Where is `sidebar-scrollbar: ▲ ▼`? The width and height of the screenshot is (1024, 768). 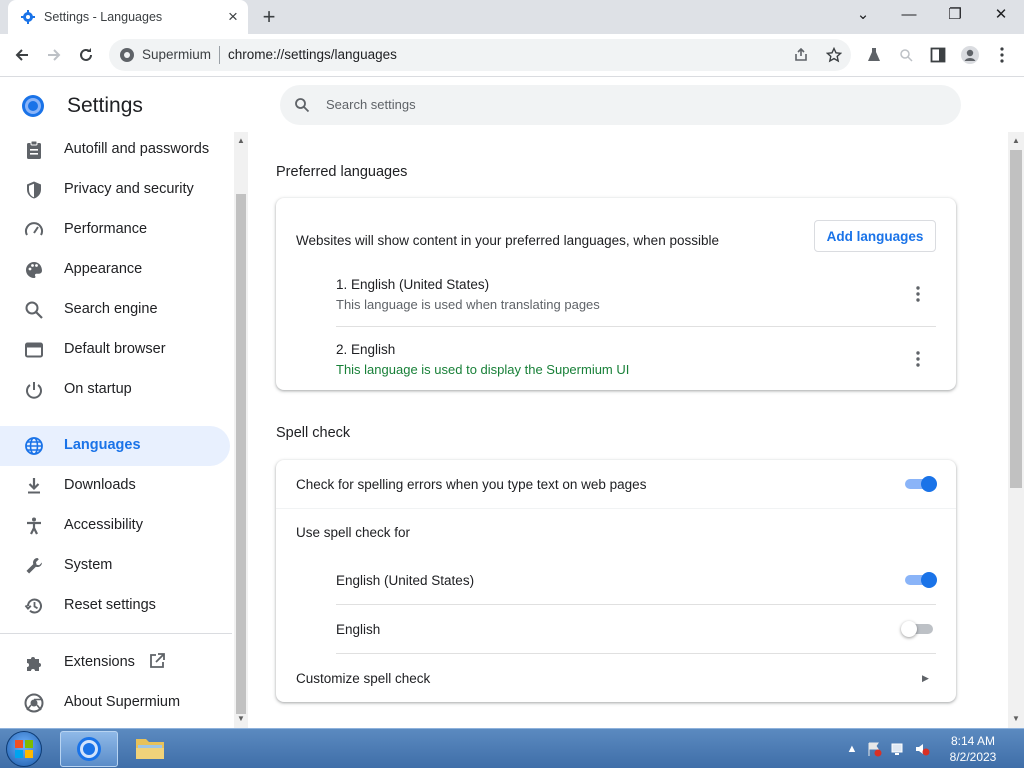 sidebar-scrollbar: ▲ ▼ is located at coordinates (241, 430).